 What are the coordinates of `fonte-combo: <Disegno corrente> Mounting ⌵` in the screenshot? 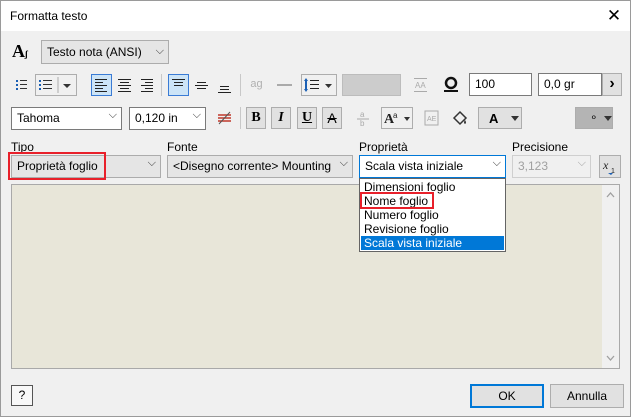 It's located at (260, 166).